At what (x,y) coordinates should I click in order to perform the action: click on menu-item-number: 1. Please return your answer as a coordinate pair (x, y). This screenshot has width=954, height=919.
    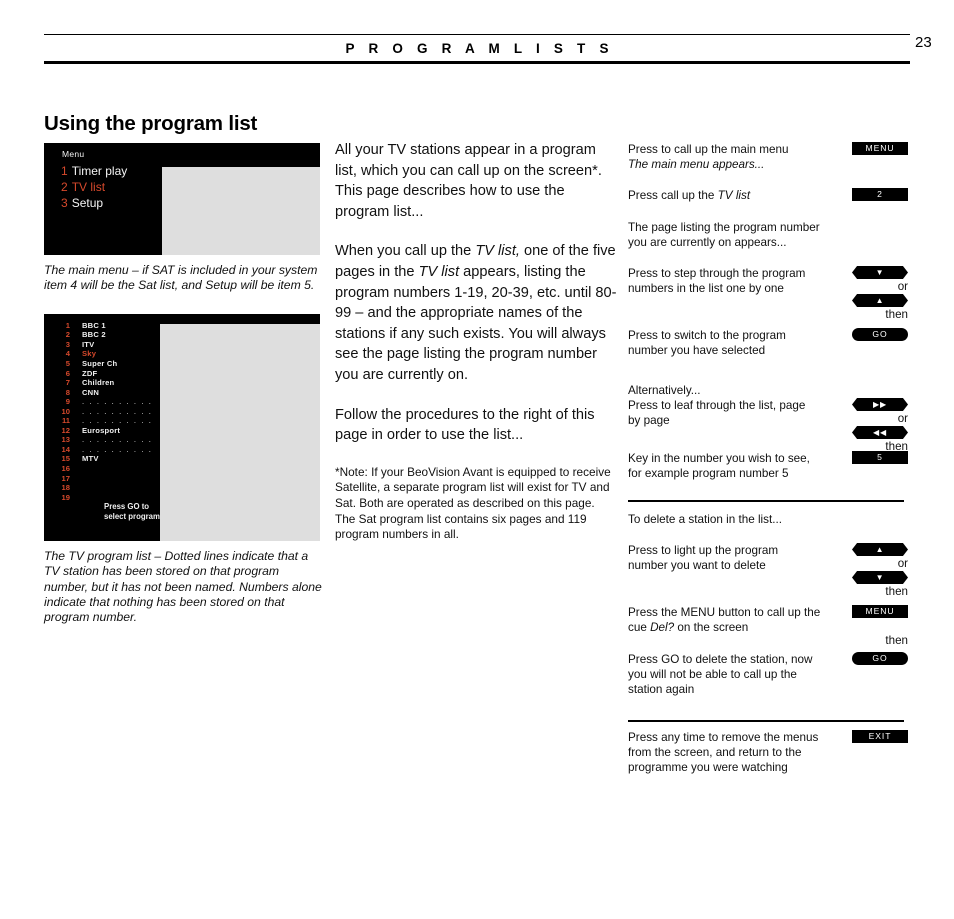
    Looking at the image, I should click on (64, 171).